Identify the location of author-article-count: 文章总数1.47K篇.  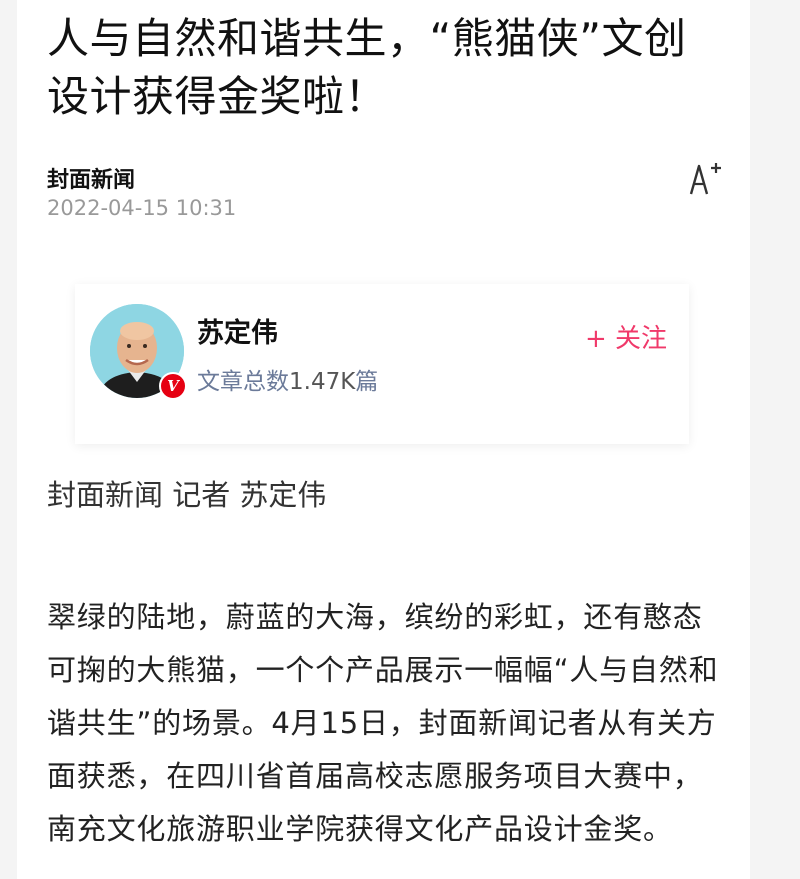
(287, 379).